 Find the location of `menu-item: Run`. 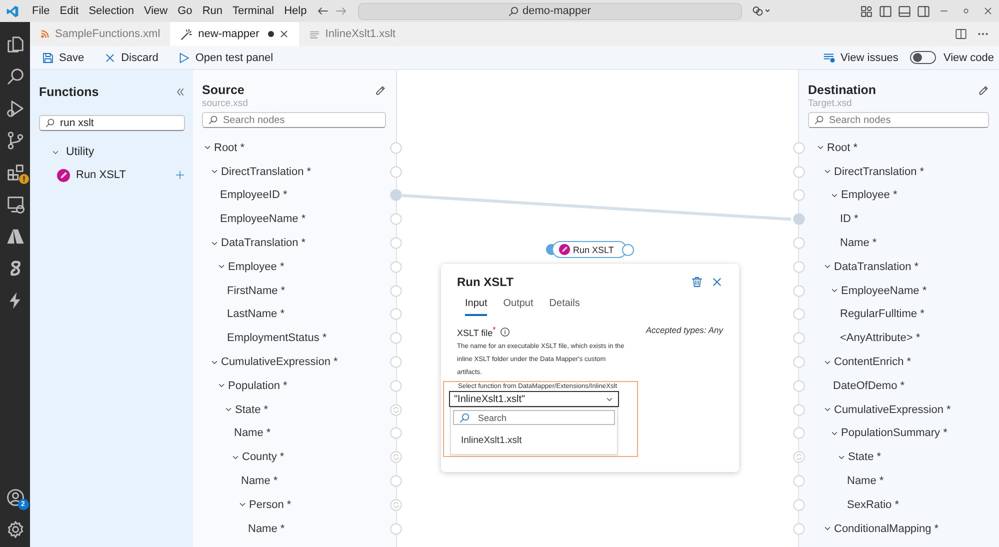

menu-item: Run is located at coordinates (212, 11).